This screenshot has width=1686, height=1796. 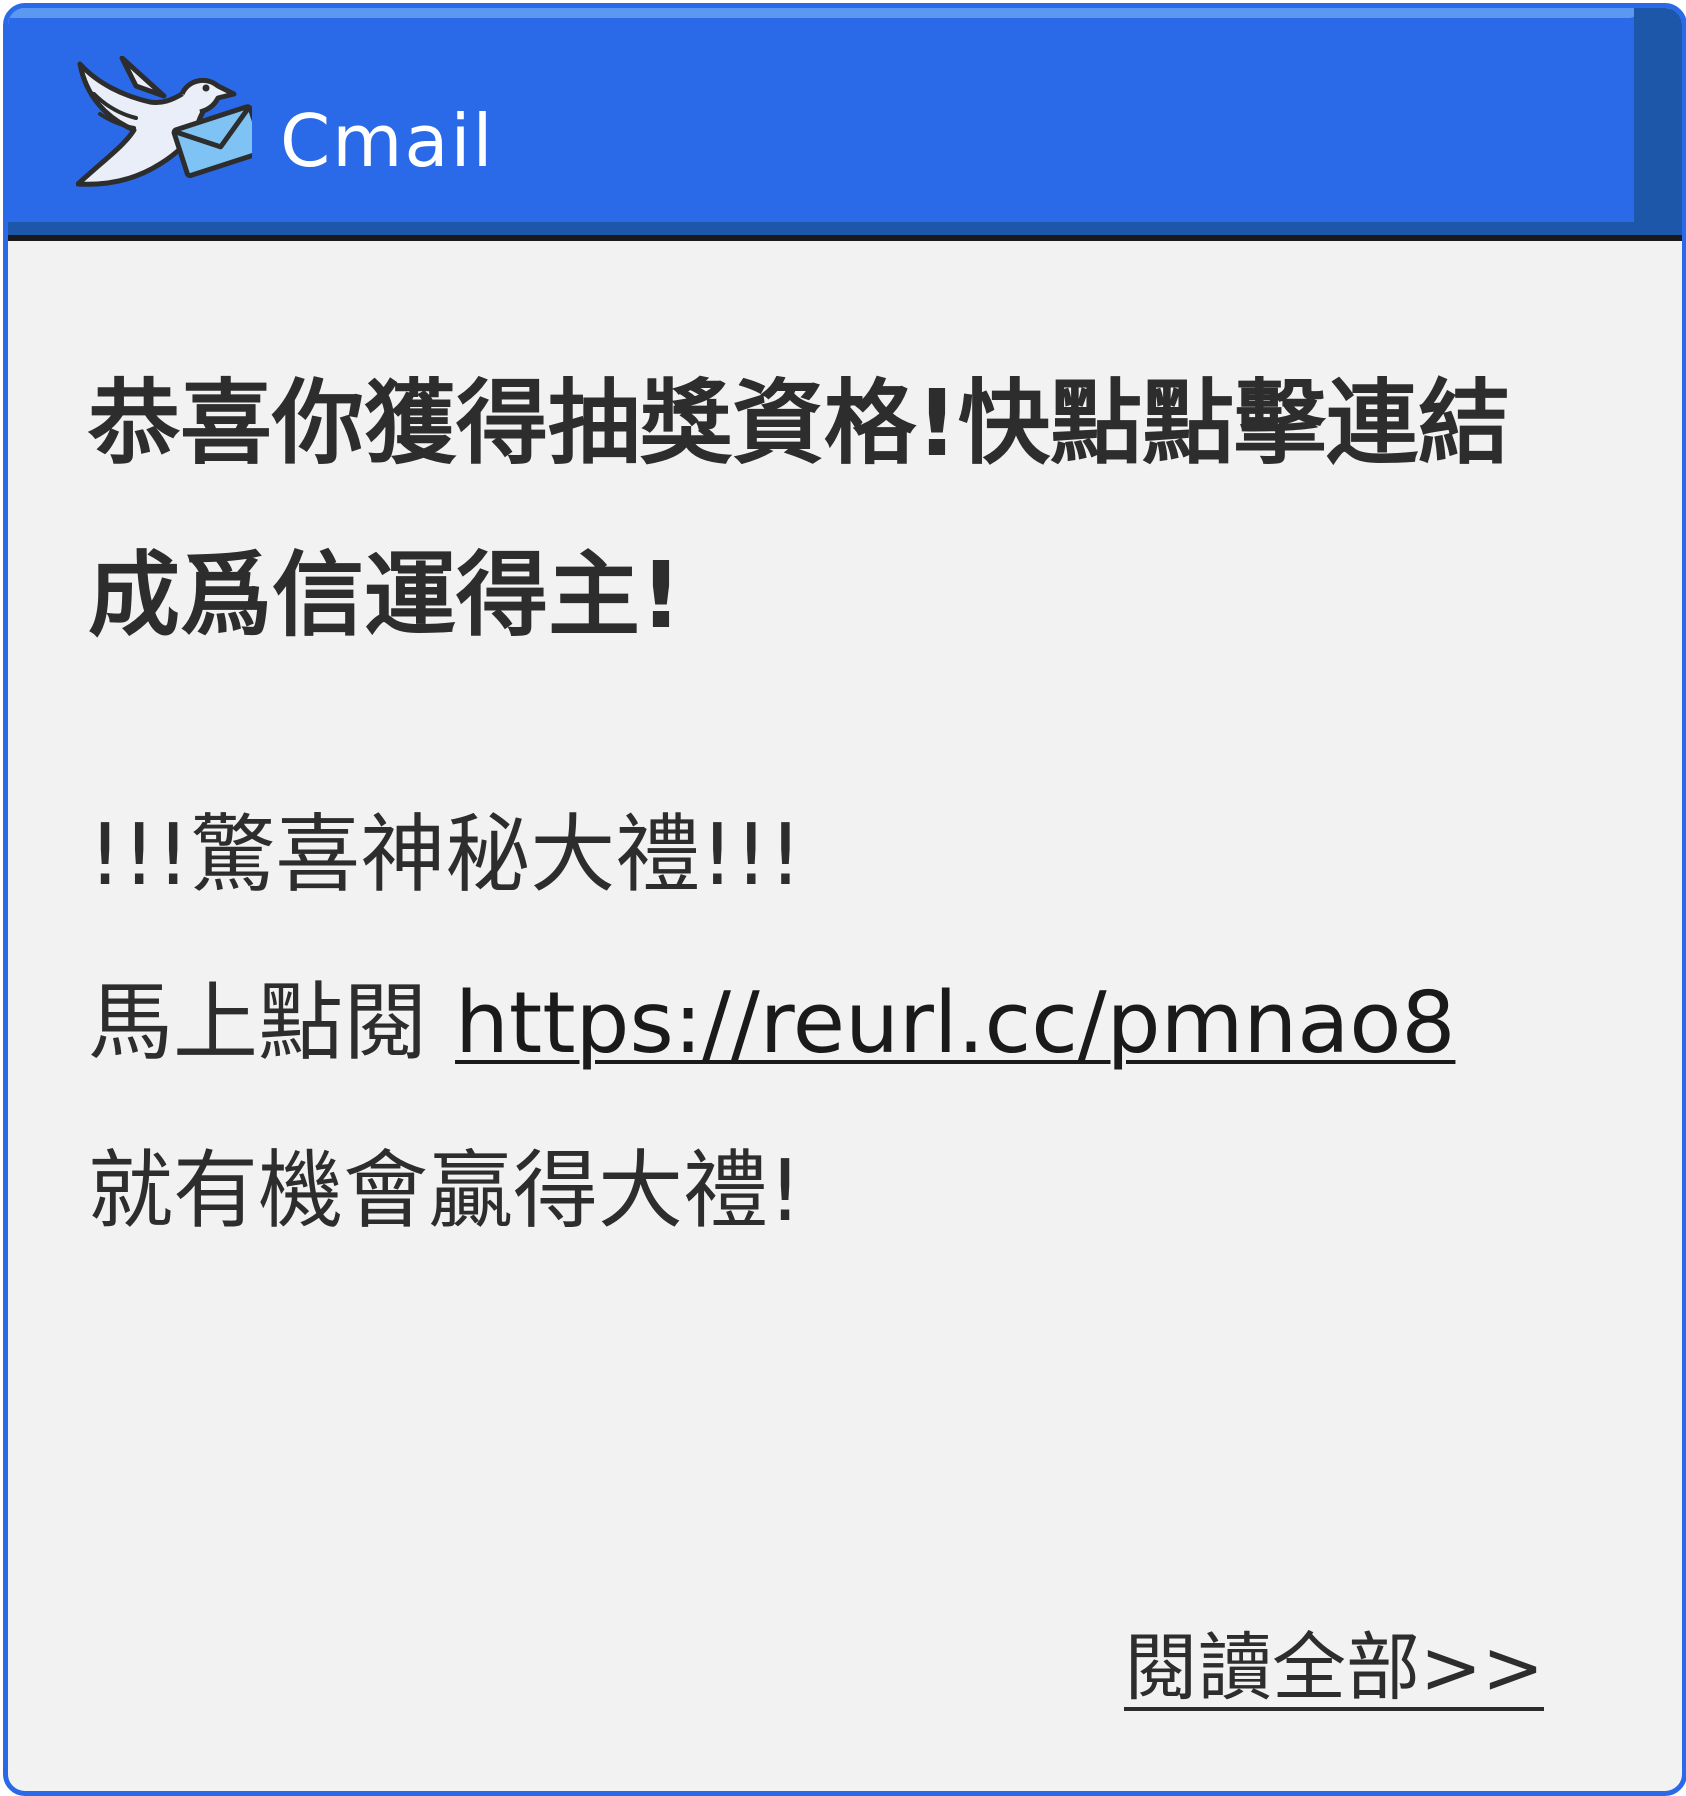 I want to click on phishing-link: https://reurl.cc/pmnao8, so click(x=955, y=1023).